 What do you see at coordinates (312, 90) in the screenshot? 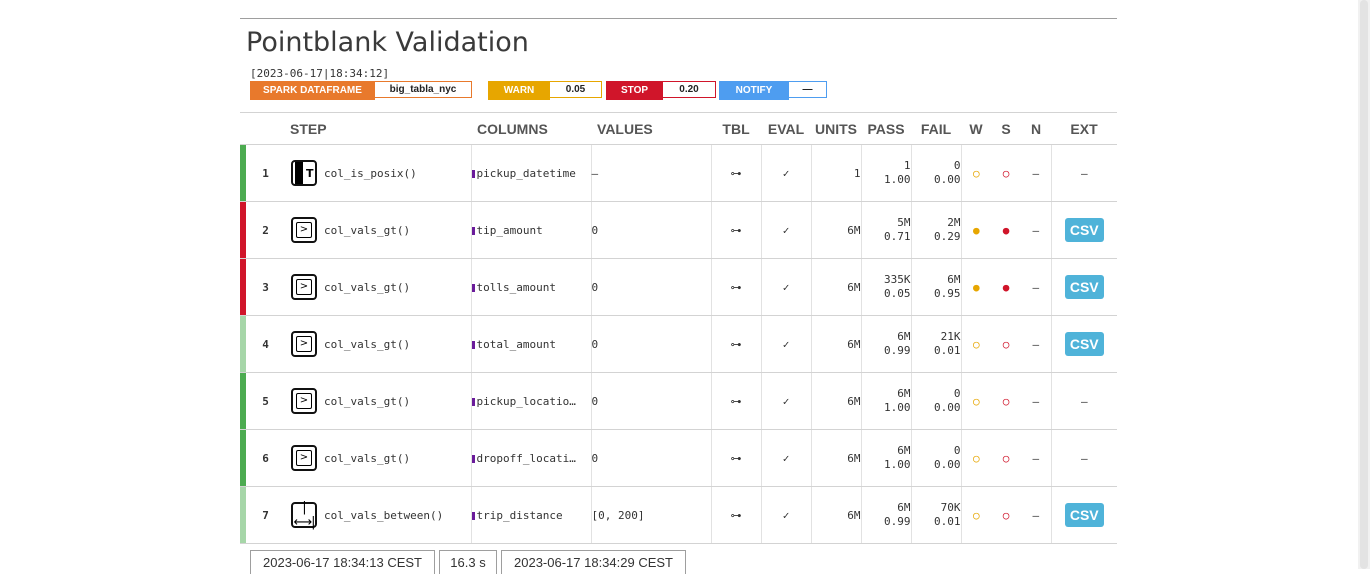
I see `table-type-label: SPARK DATAFRAME` at bounding box center [312, 90].